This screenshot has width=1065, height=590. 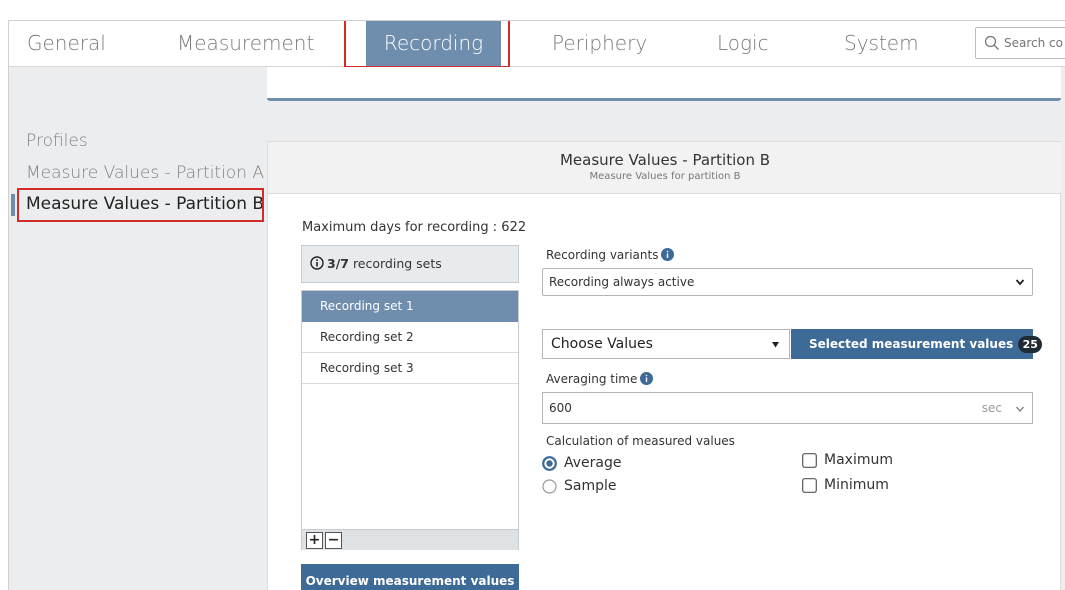 What do you see at coordinates (666, 344) in the screenshot?
I see `choose-values-select: Choose Values` at bounding box center [666, 344].